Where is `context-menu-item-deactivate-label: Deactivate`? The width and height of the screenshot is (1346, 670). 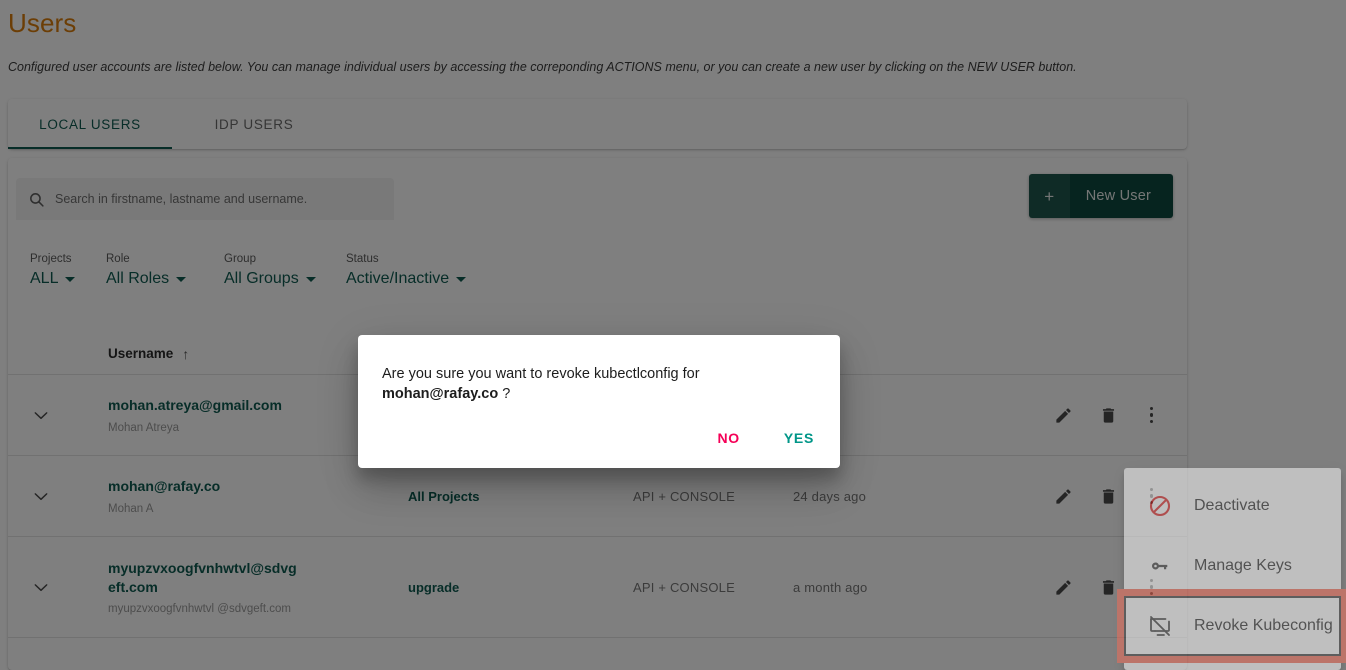
context-menu-item-deactivate-label: Deactivate is located at coordinates (1232, 505).